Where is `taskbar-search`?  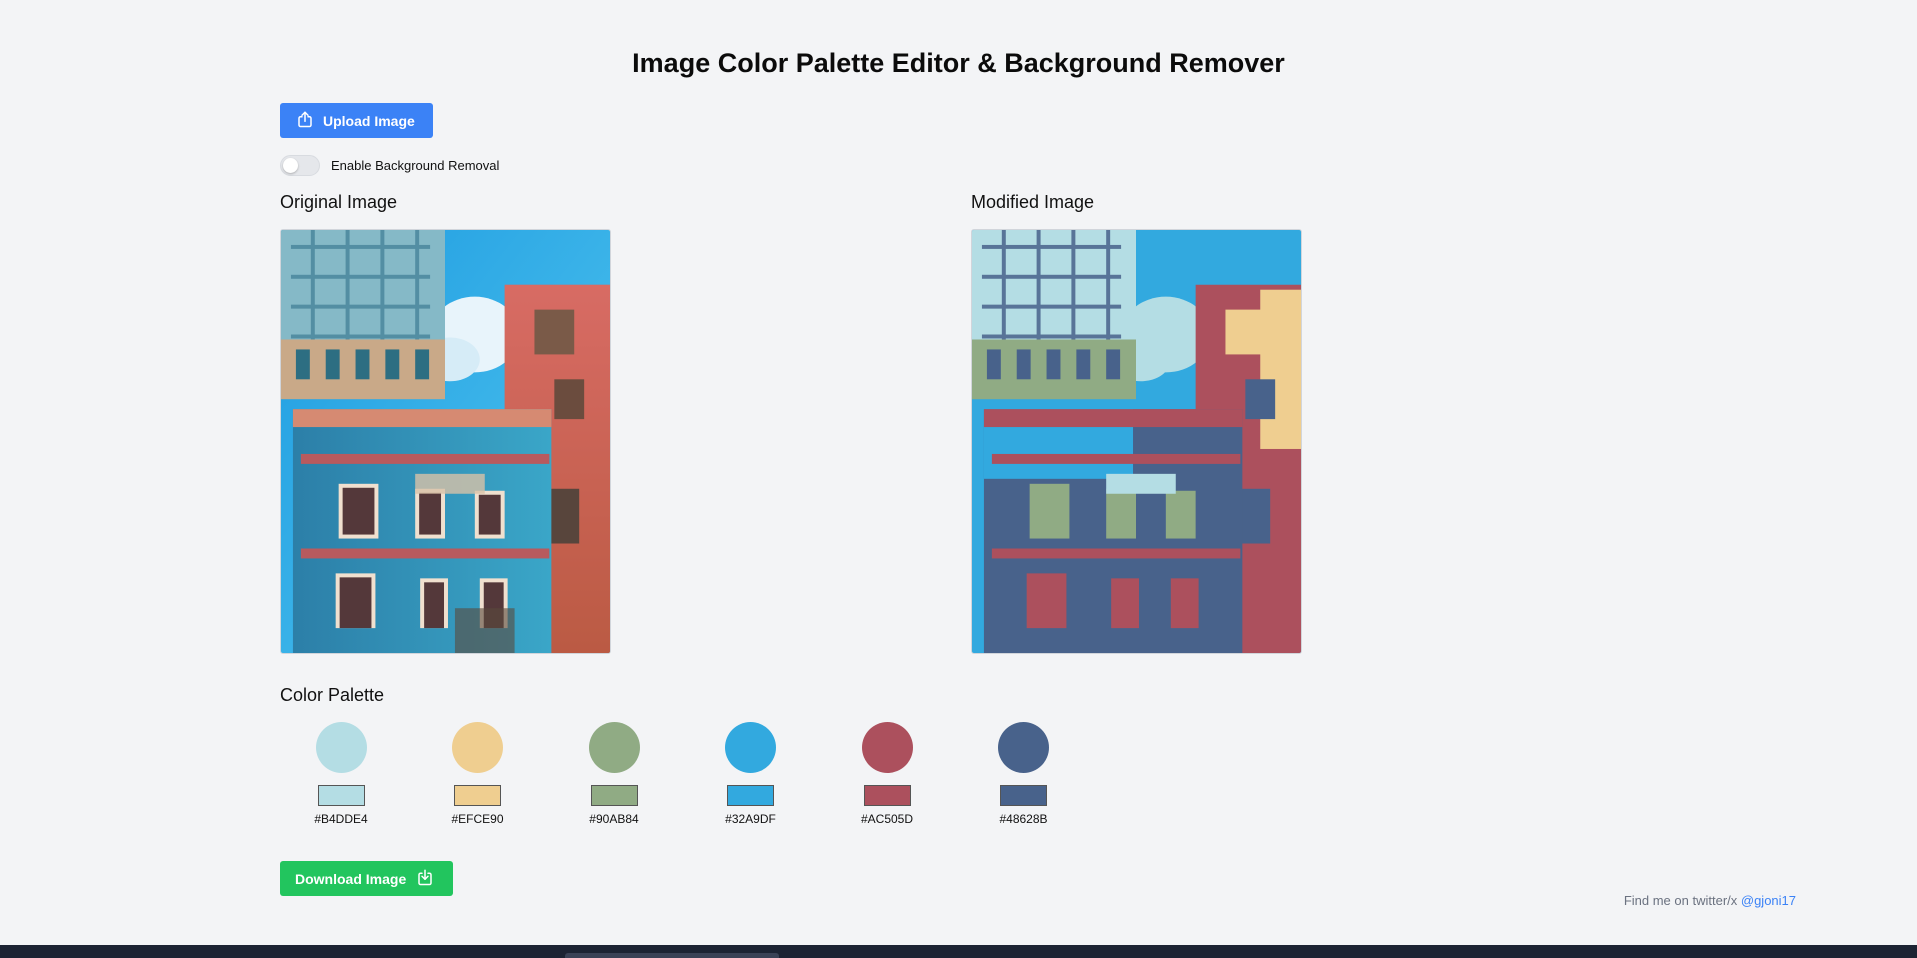 taskbar-search is located at coordinates (672, 955).